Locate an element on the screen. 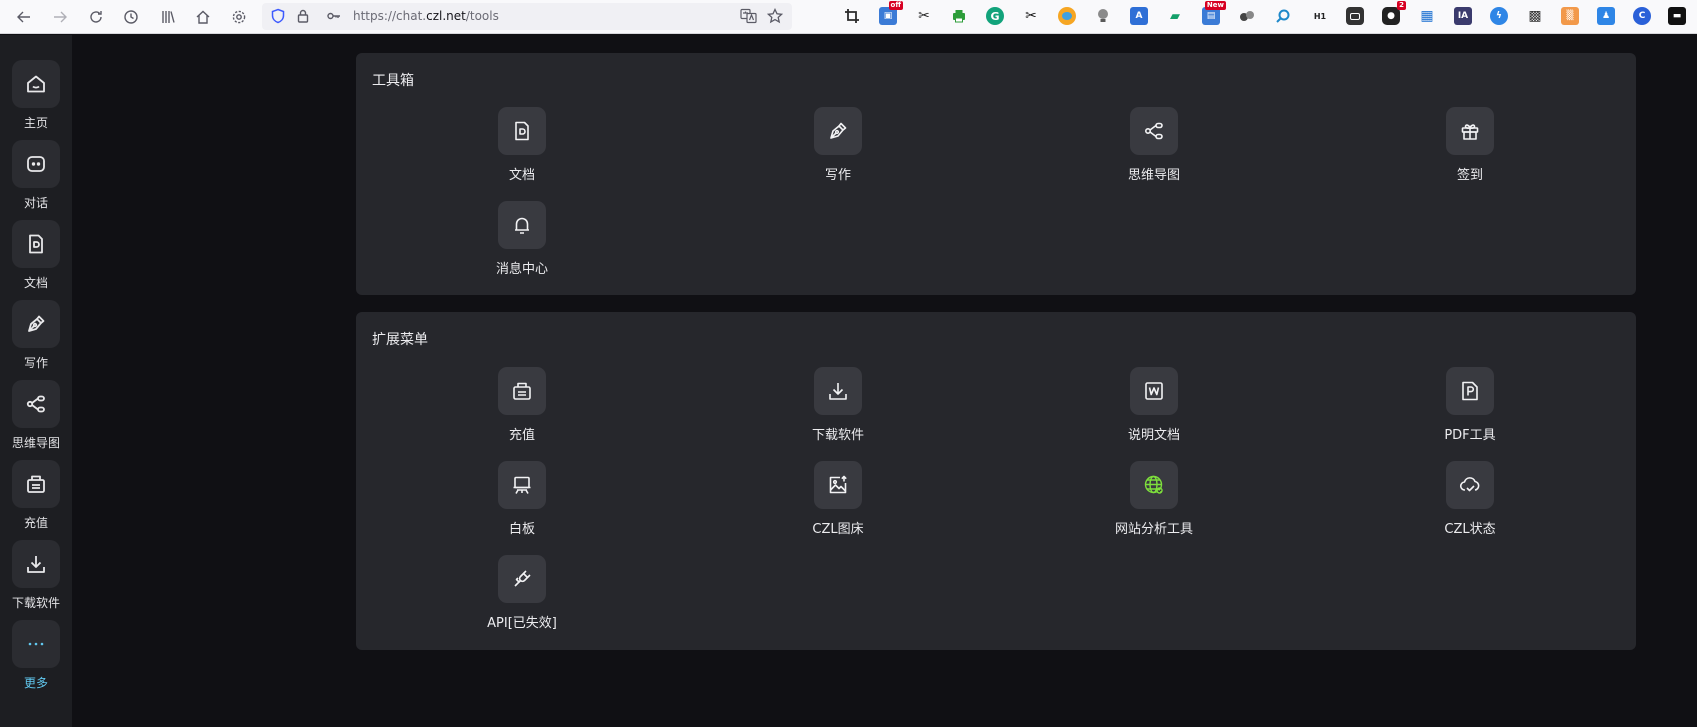  sidebar-item-mindmap: 思维导图 is located at coordinates (36, 417).